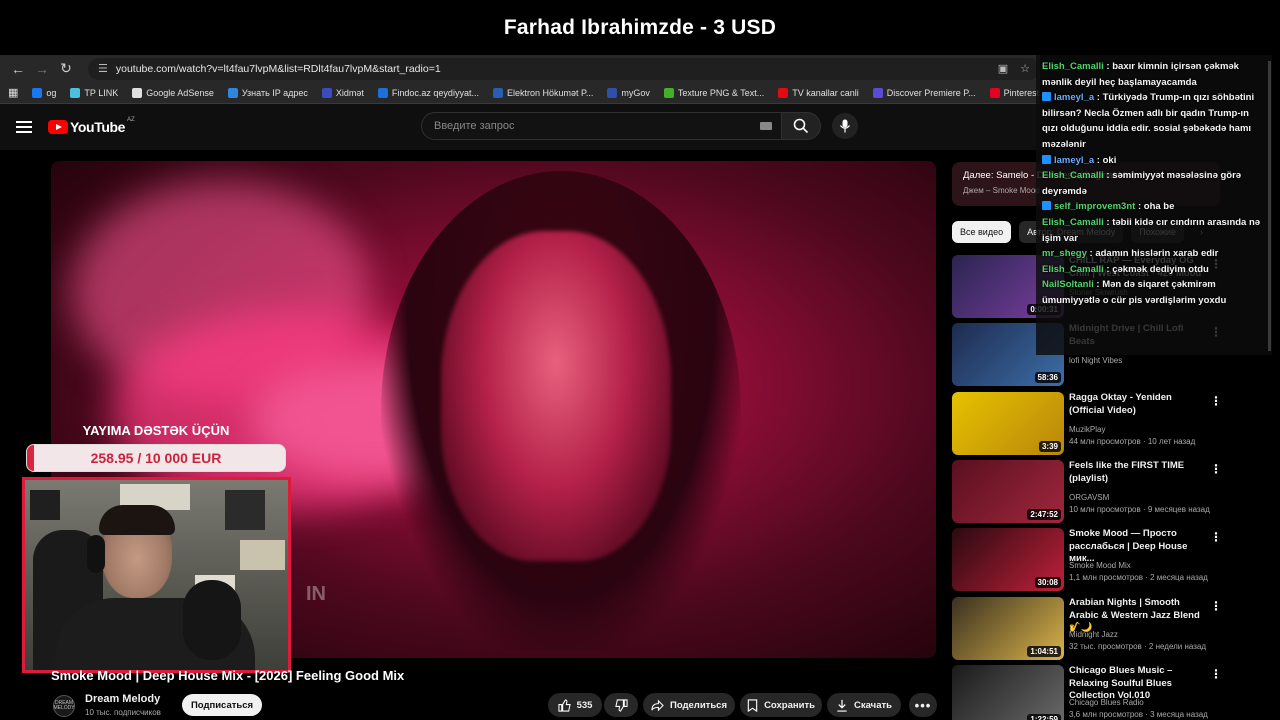 Image resolution: width=1280 pixels, height=720 pixels. I want to click on chat-scrollbar, so click(1269, 206).